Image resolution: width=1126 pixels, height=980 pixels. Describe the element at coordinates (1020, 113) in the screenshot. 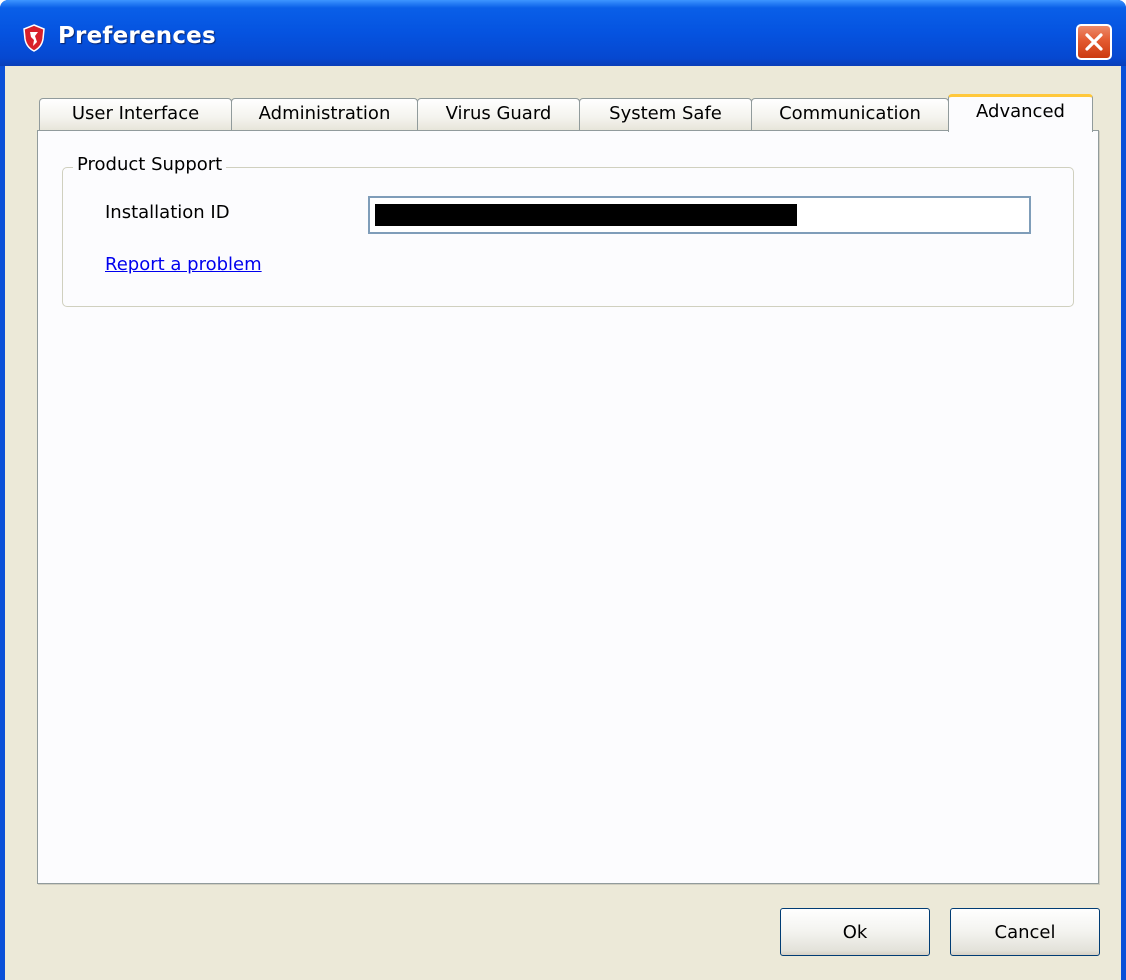

I see `tab-advanced: Advanced` at that location.